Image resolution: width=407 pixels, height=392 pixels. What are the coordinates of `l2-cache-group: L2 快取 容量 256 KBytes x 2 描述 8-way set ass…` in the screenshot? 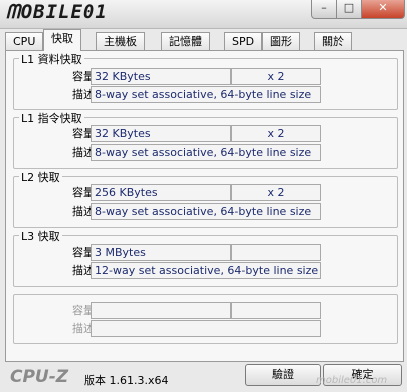 It's located at (205, 198).